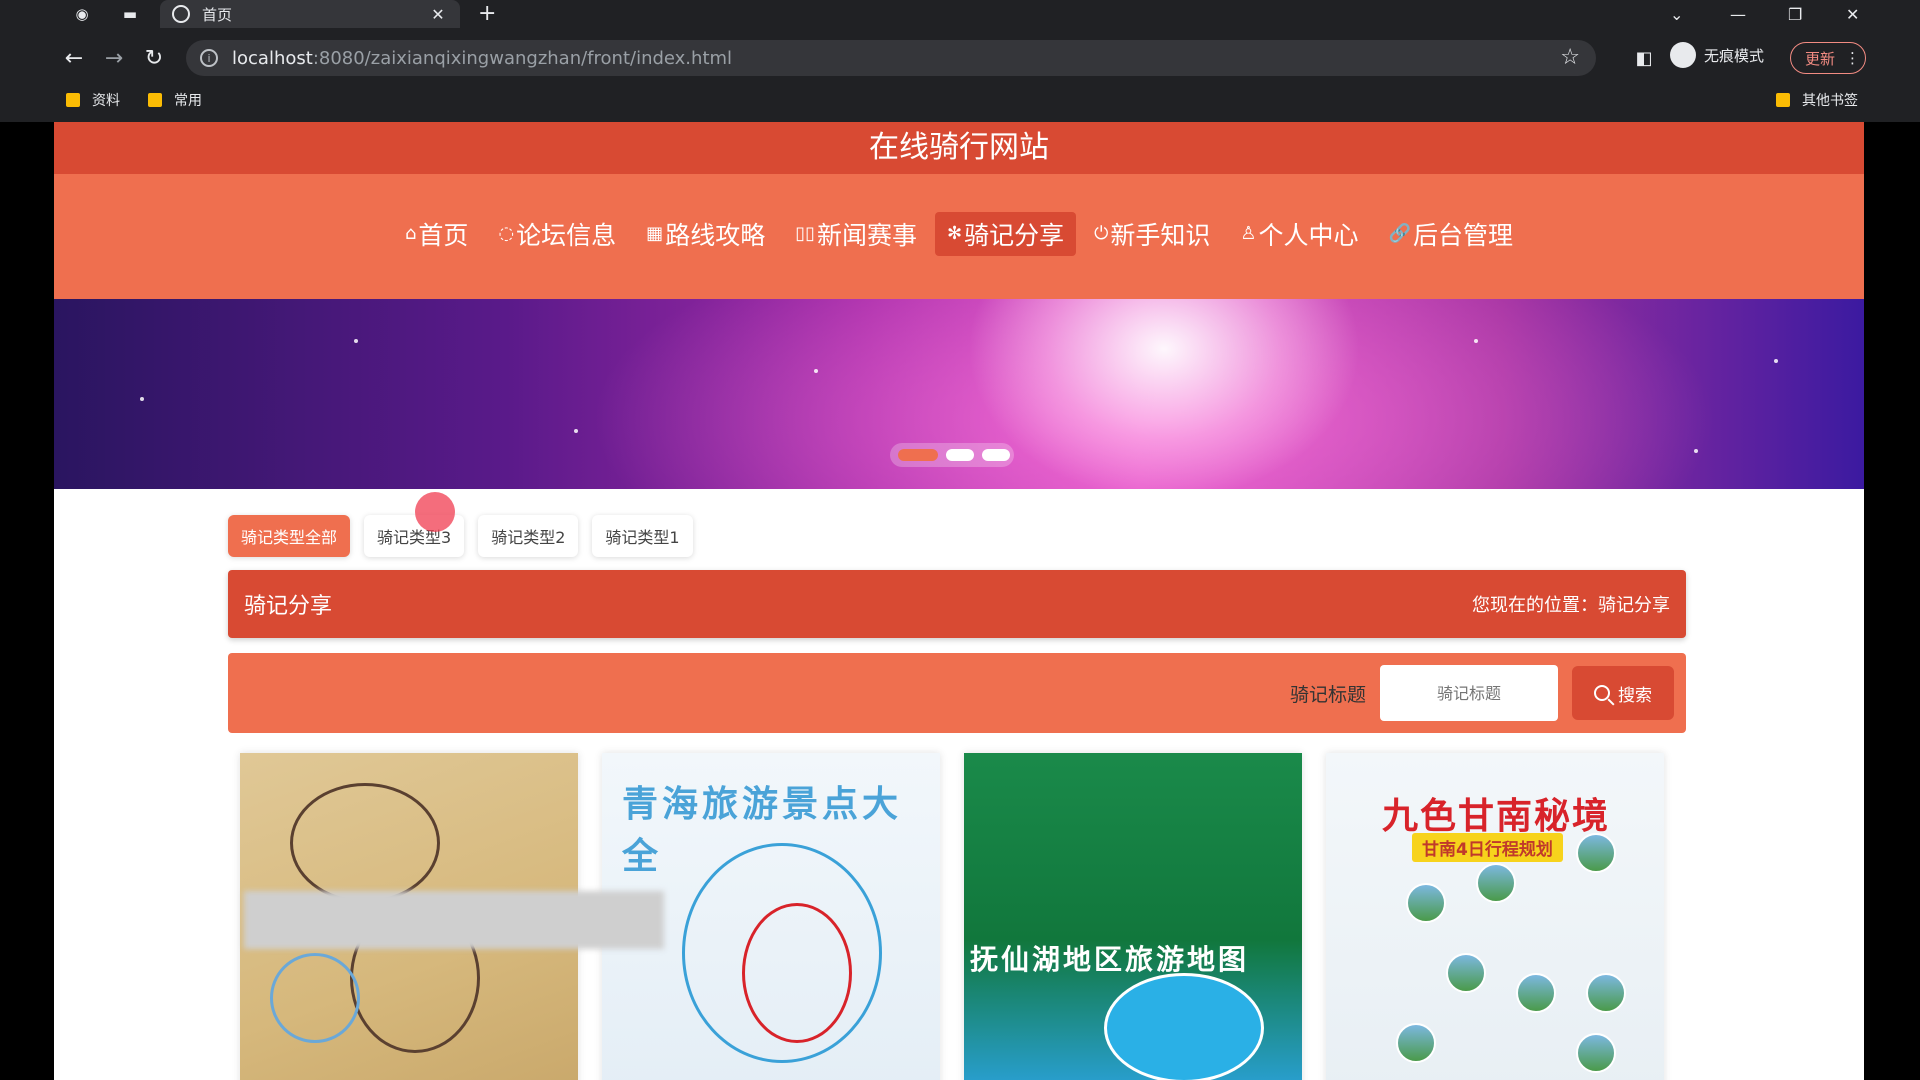  I want to click on filter-type-2: 骑记类型2, so click(528, 536).